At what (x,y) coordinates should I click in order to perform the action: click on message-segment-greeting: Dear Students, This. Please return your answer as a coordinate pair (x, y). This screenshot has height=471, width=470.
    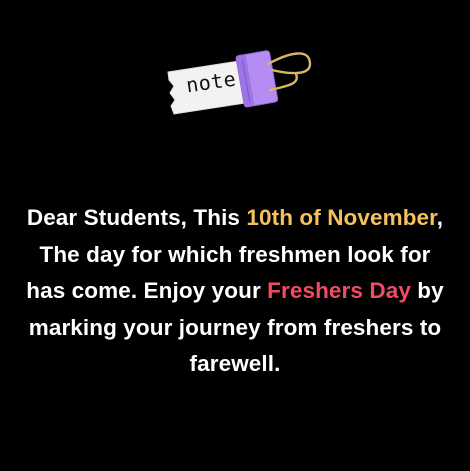
    Looking at the image, I should click on (136, 217).